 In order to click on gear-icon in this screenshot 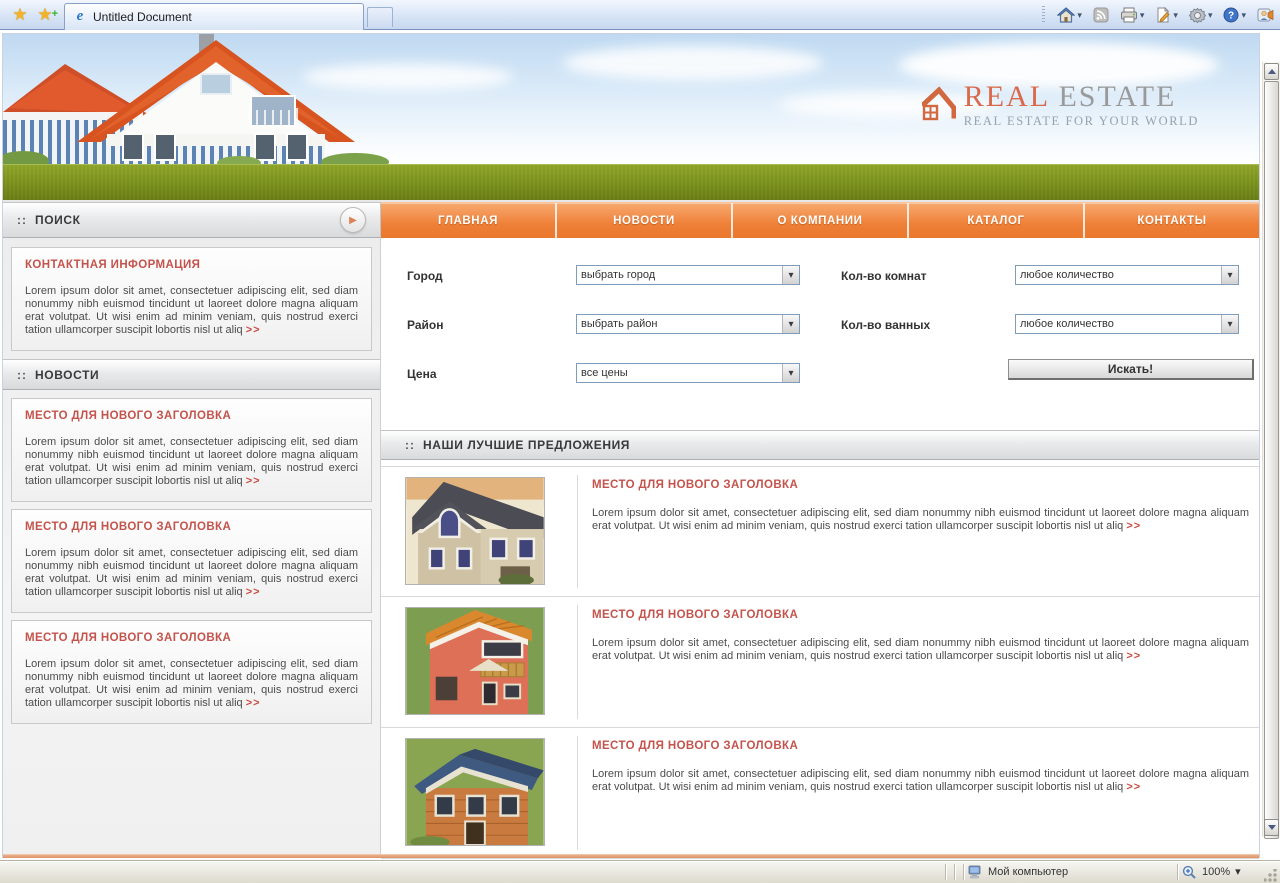, I will do `click(1197, 15)`.